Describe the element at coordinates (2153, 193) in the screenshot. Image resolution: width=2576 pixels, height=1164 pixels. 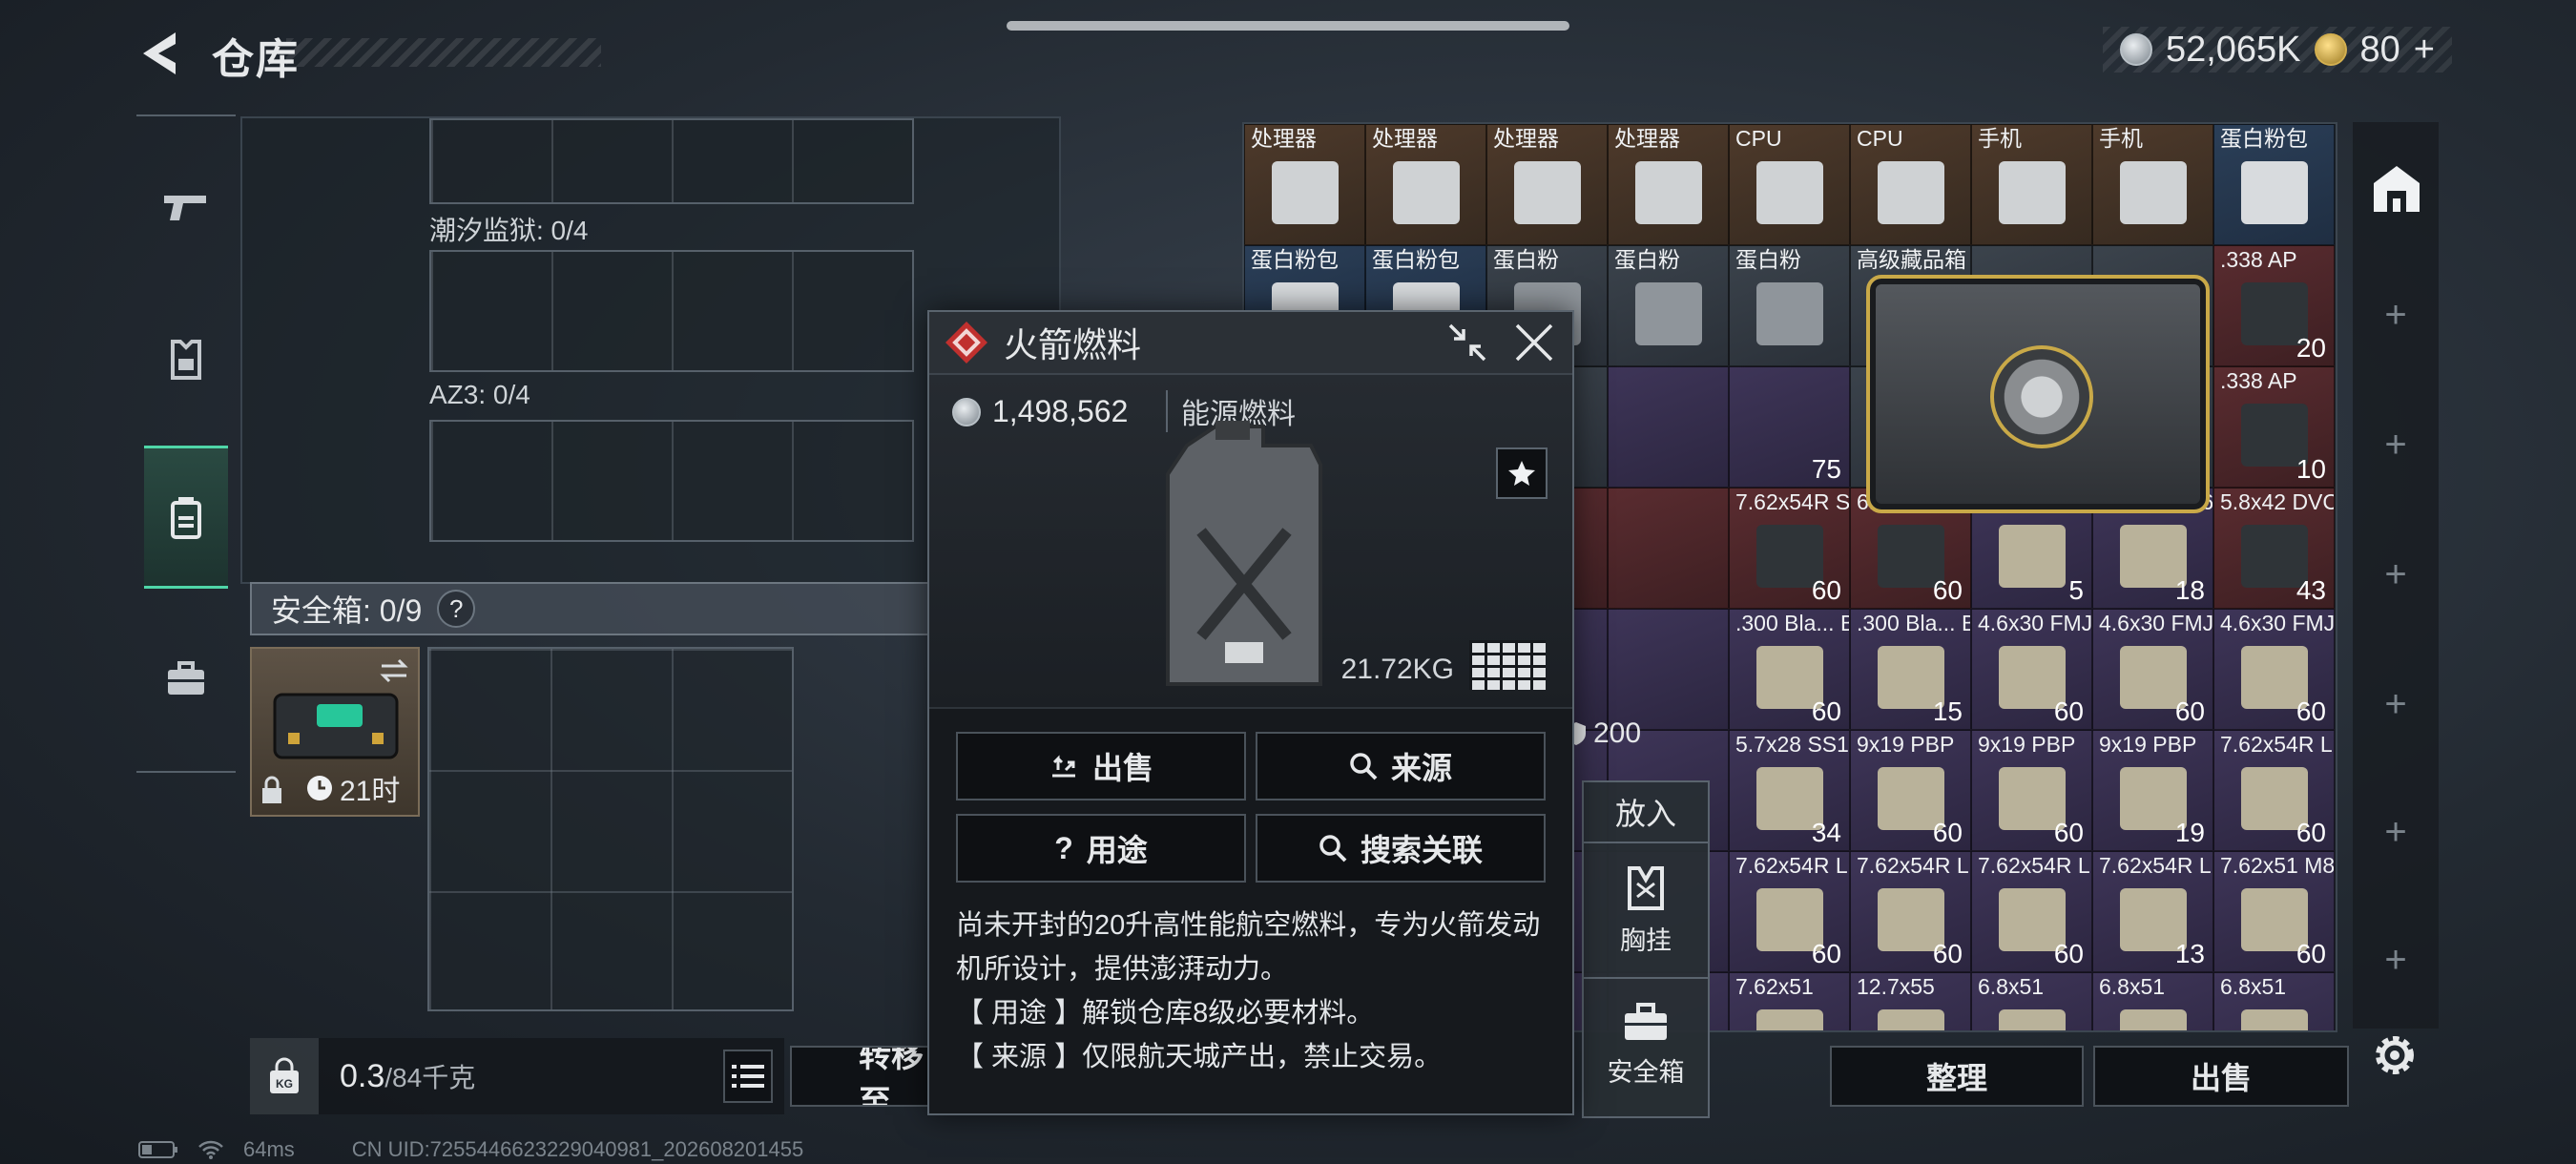
I see `item-thumbnail` at that location.